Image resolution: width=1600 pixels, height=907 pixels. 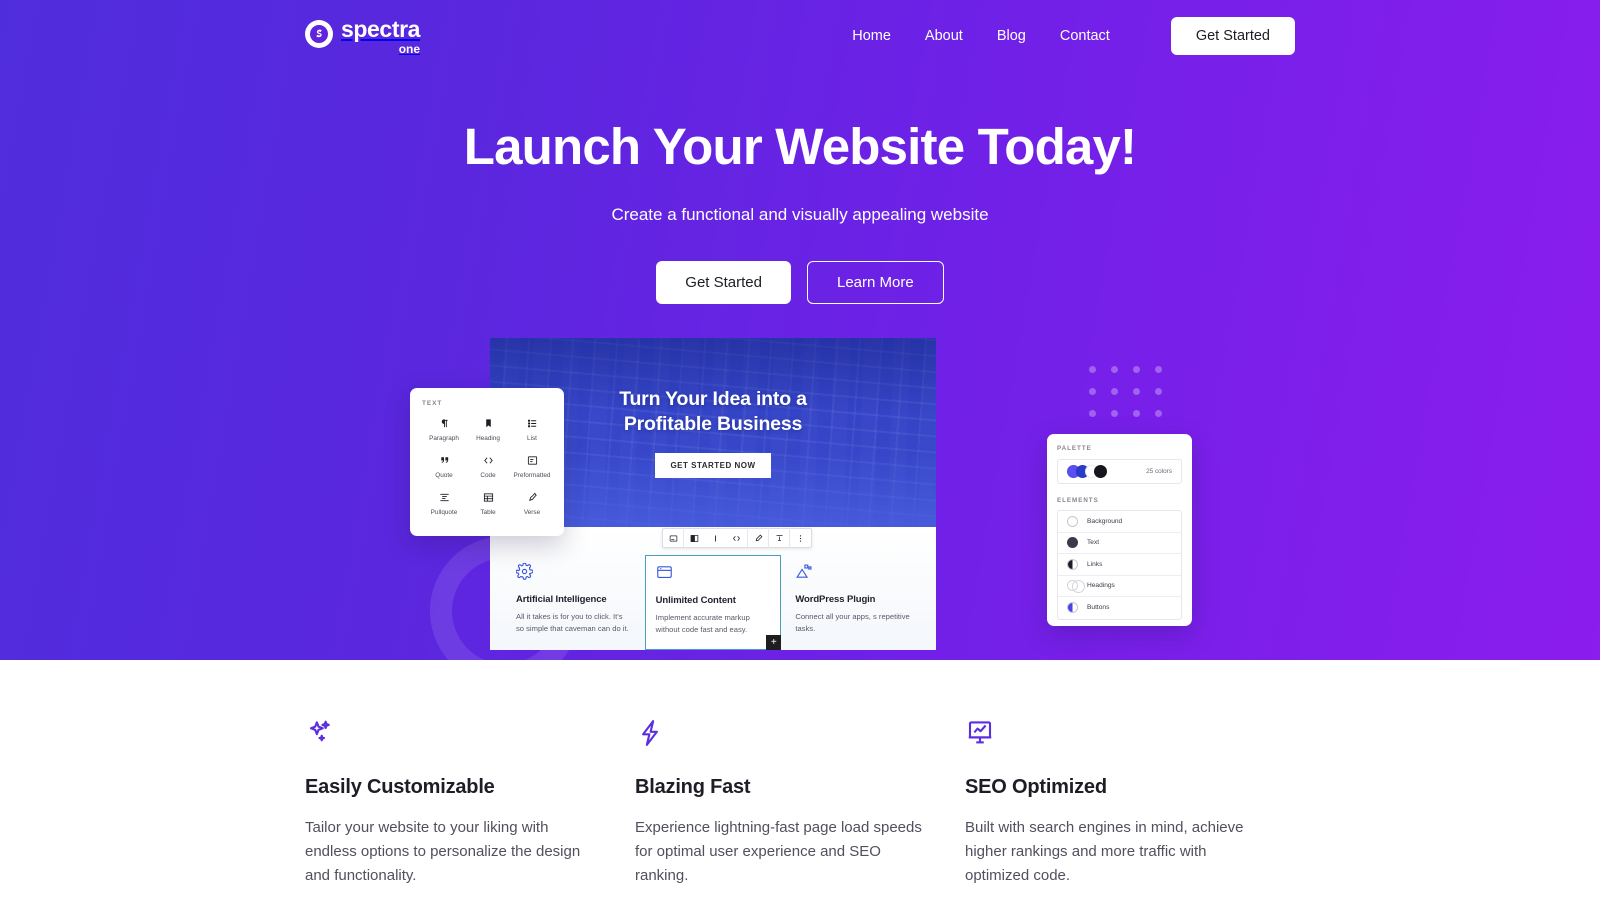 I want to click on elements-list: Background Text Links Headings Buttons, so click(x=1119, y=565).